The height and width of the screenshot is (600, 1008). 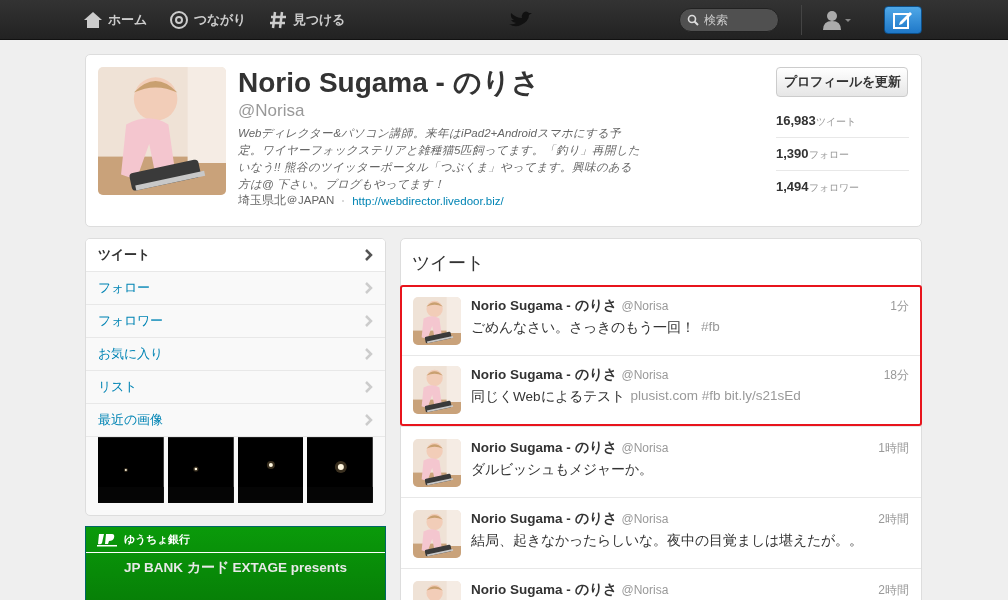 What do you see at coordinates (286, 200) in the screenshot?
I see `profile-location: 埼玉県北＠JAPAN` at bounding box center [286, 200].